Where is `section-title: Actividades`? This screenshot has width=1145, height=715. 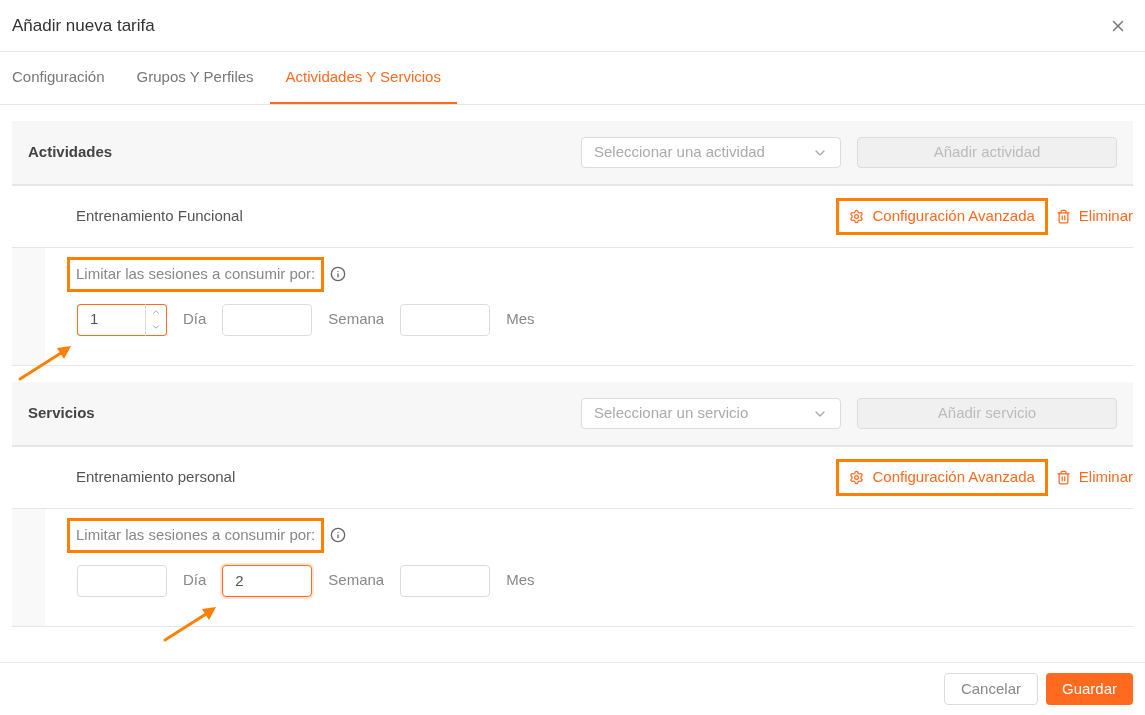 section-title: Actividades is located at coordinates (70, 152).